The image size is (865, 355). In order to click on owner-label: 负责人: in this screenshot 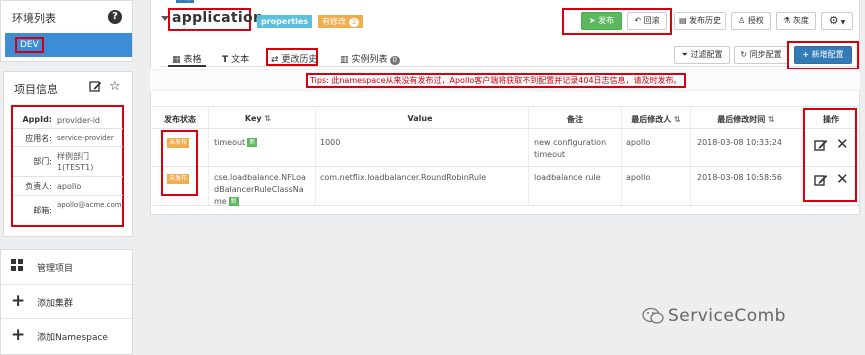, I will do `click(38, 186)`.